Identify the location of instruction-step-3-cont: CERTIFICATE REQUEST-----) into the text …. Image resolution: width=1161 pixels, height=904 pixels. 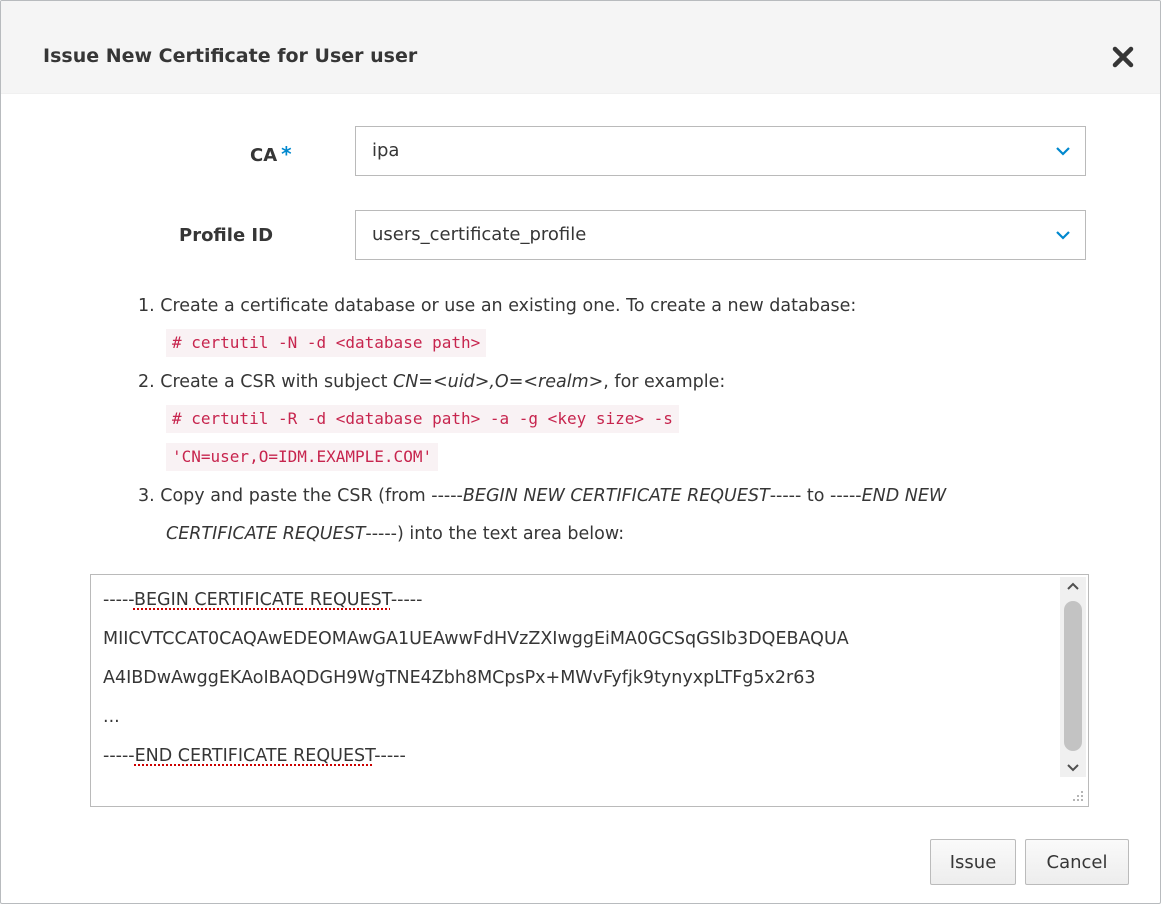
(395, 534).